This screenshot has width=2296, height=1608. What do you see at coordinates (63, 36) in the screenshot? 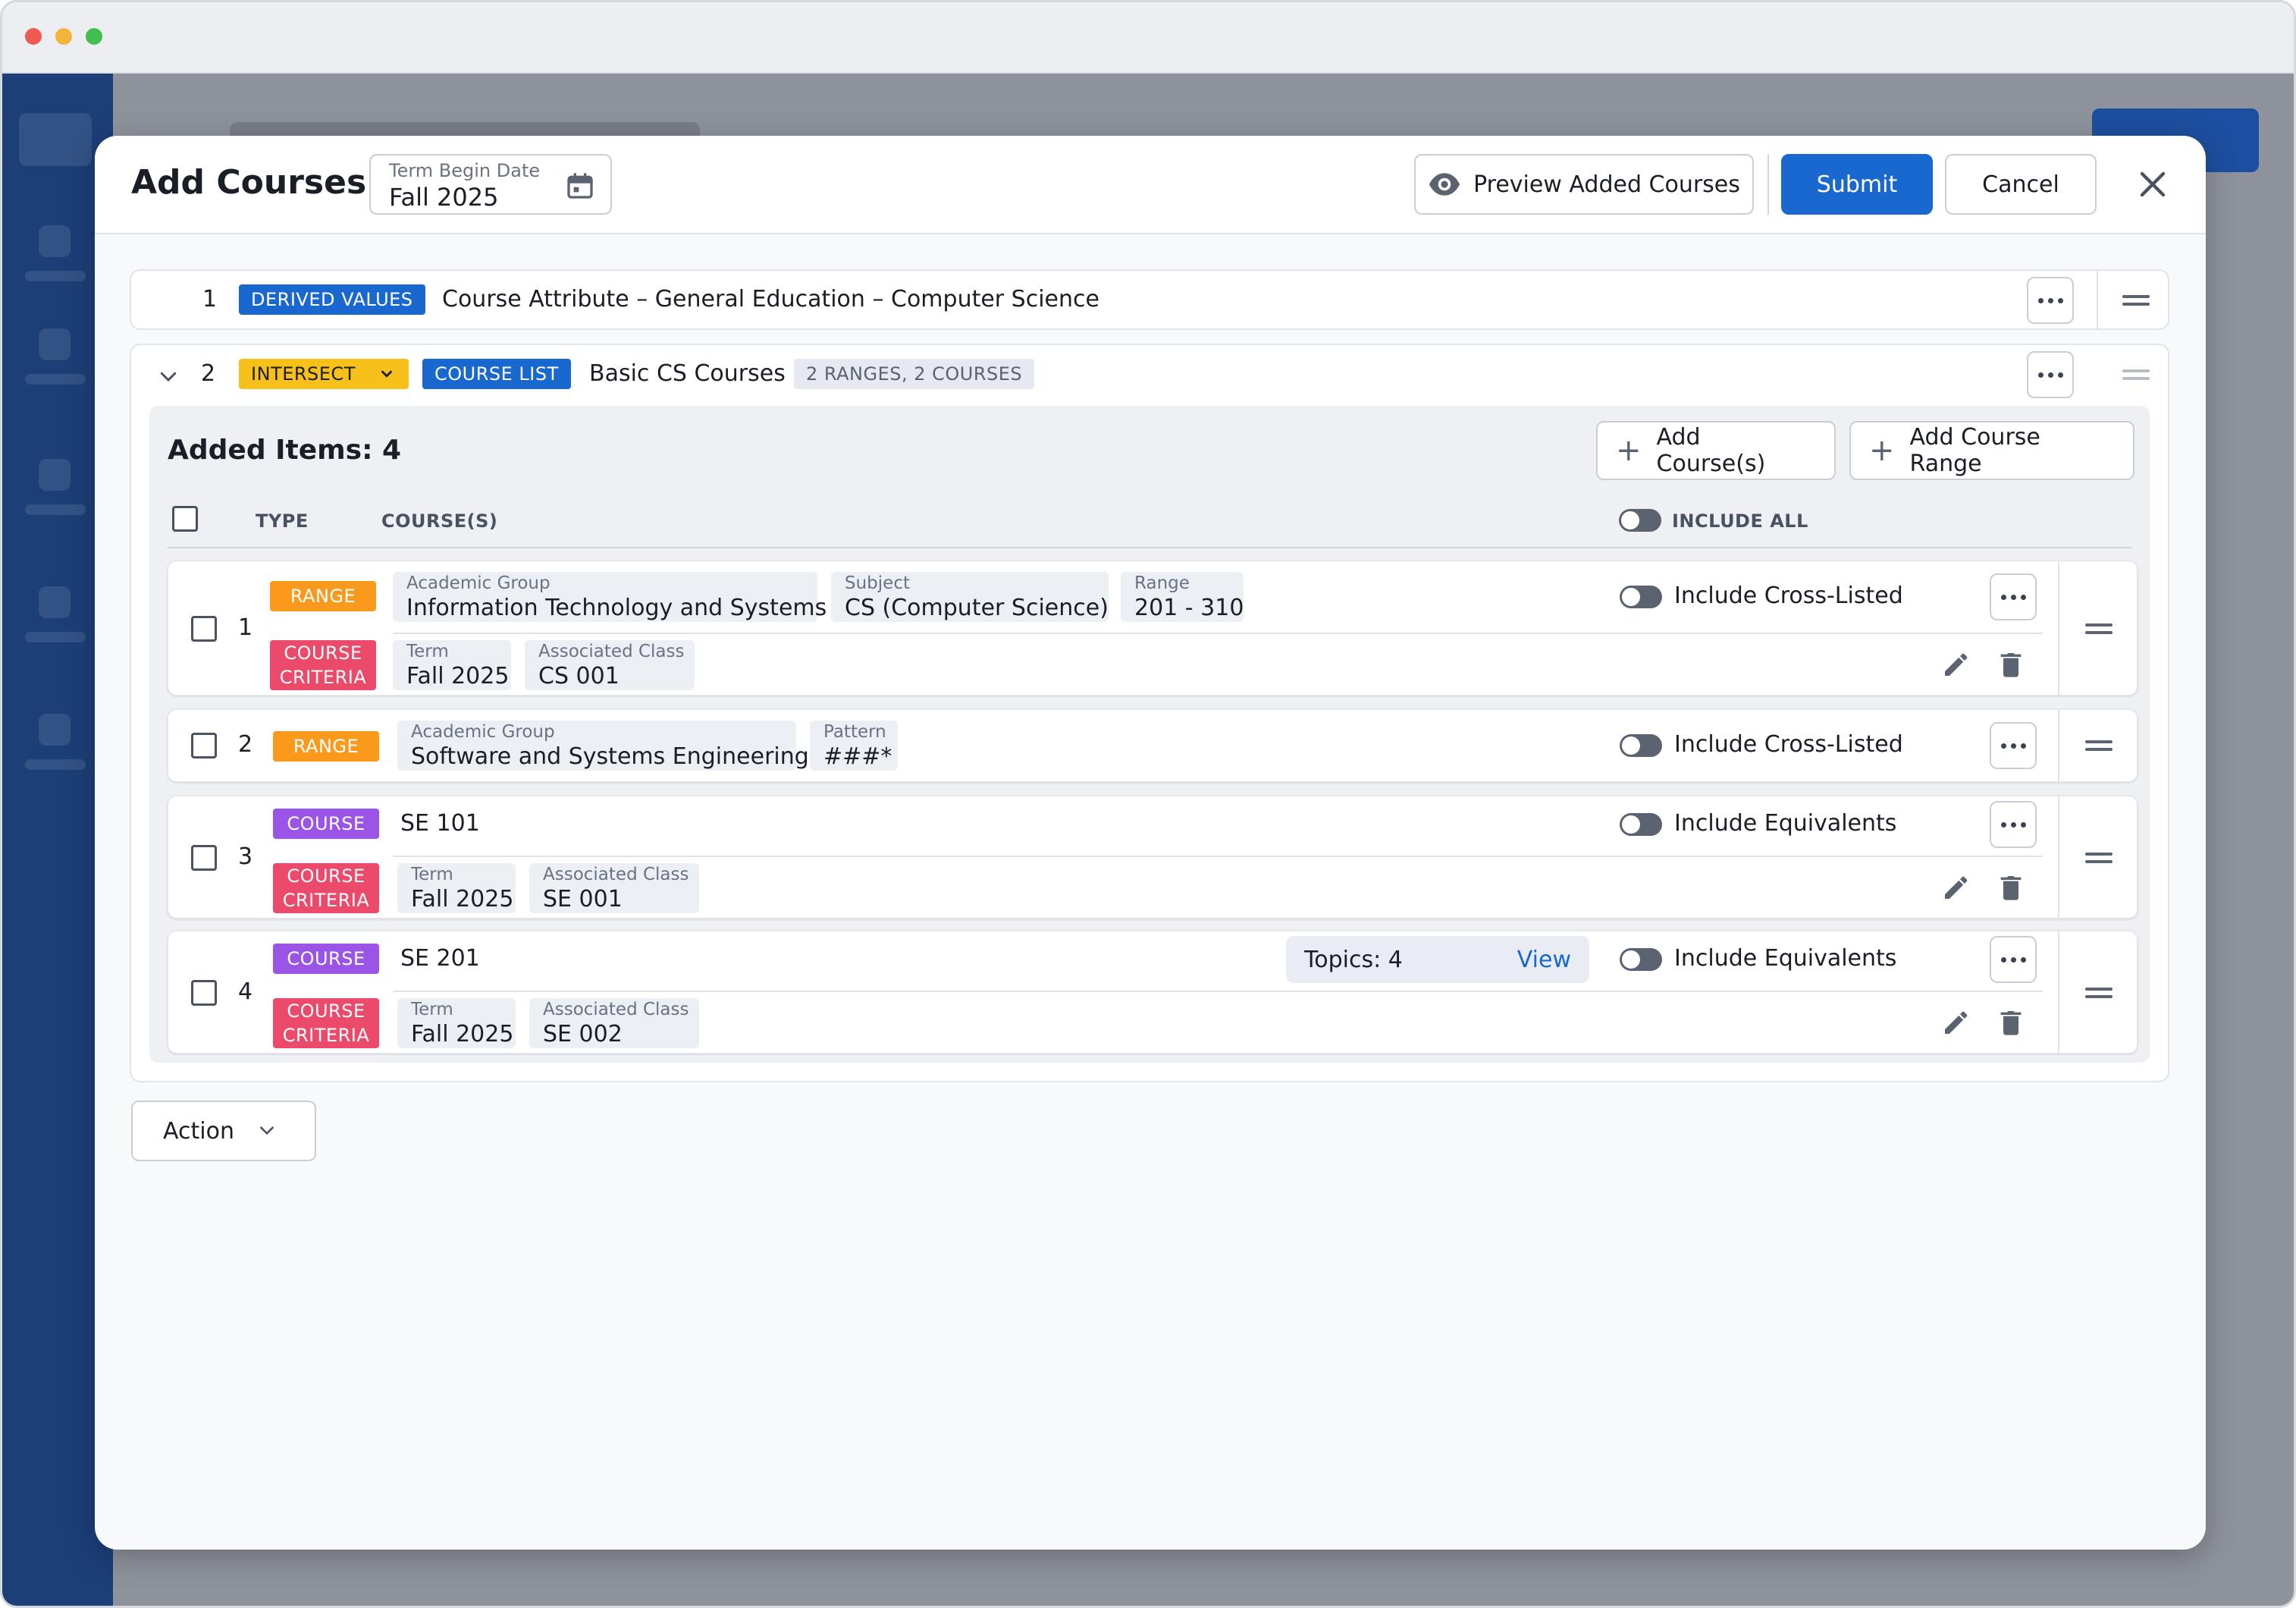
I see `window-minimize-dot` at bounding box center [63, 36].